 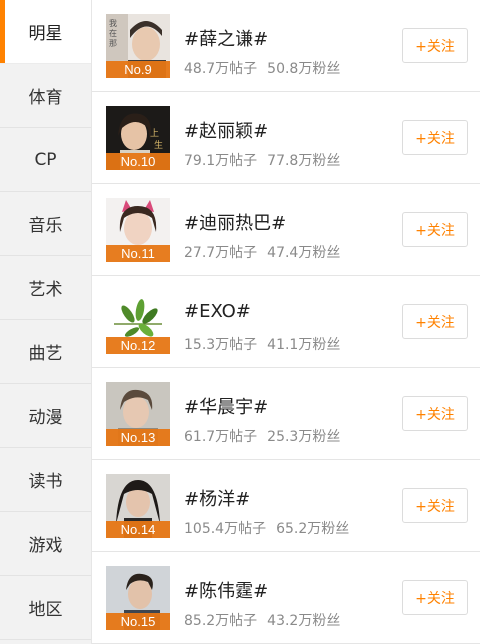 I want to click on svg-text: 上, so click(x=154, y=133).